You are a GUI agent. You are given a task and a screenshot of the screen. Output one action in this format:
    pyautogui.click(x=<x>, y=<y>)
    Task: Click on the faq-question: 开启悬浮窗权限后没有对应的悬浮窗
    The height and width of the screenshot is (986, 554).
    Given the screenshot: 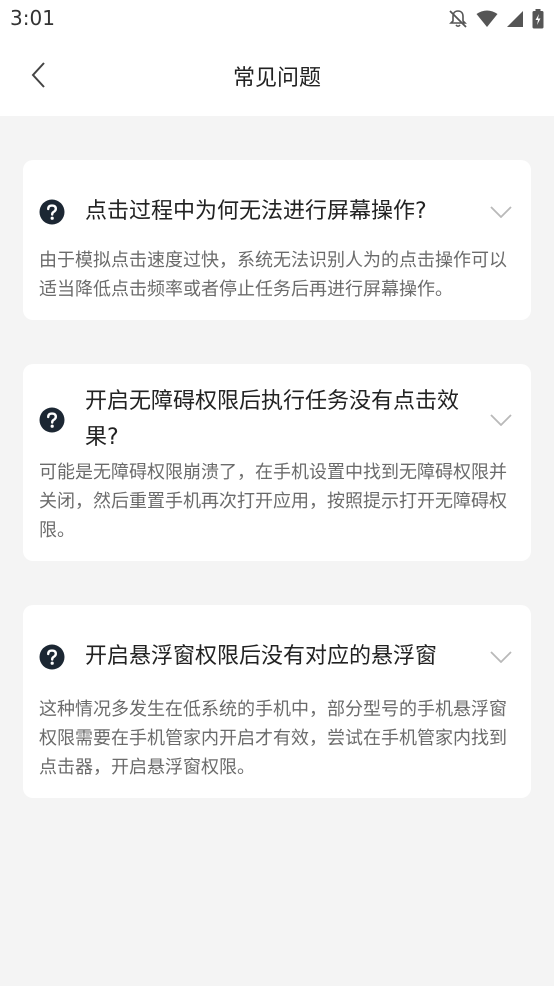 What is the action you would take?
    pyautogui.click(x=261, y=656)
    